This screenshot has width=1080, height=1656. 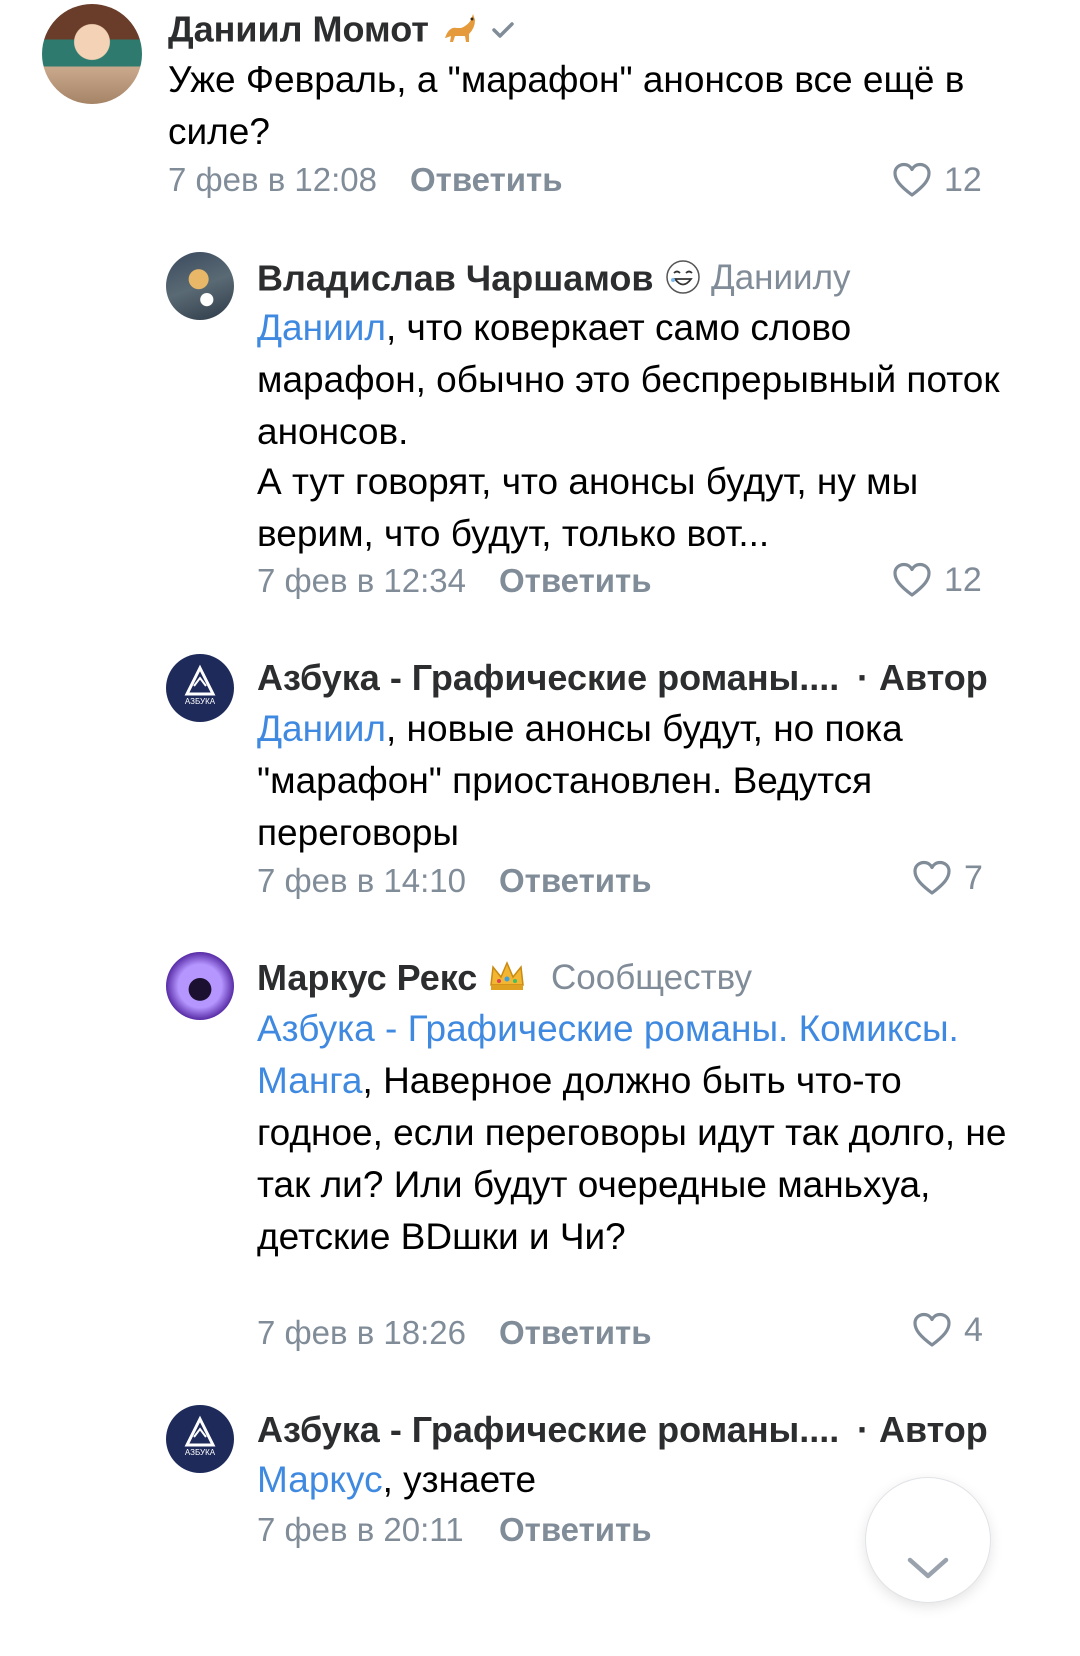 What do you see at coordinates (273, 179) in the screenshot?
I see `comment-time: 7 фев в 12:08` at bounding box center [273, 179].